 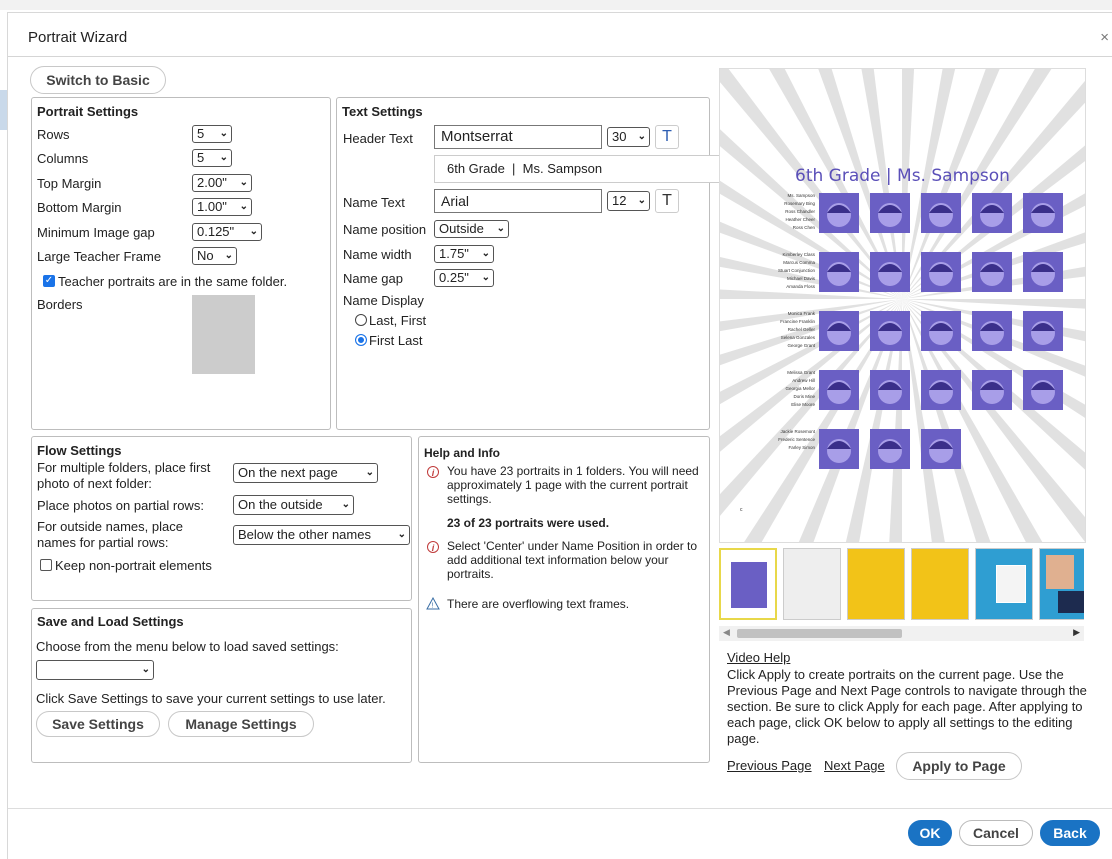 I want to click on thumbnail-scrollbar: ◀ ▶, so click(x=901, y=633).